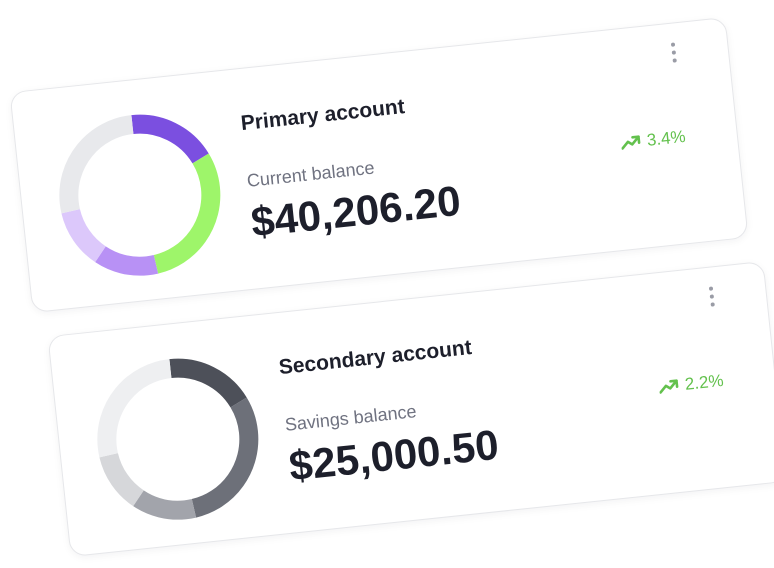 This screenshot has height=568, width=774. I want to click on balance-change: 2.2%, so click(691, 384).